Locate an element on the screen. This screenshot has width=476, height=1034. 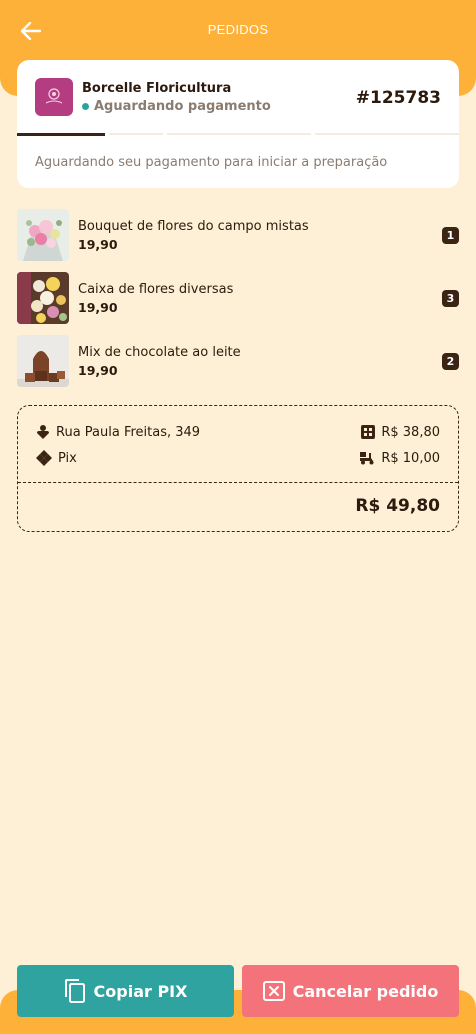
cancel-icon is located at coordinates (273, 991).